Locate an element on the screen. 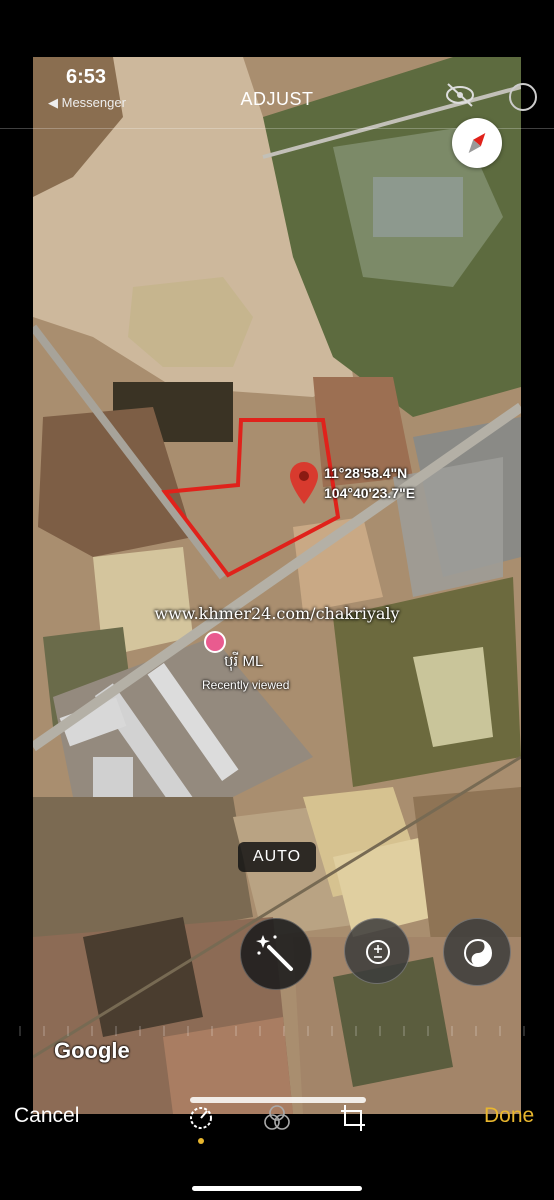  brilliance-icon is located at coordinates (478, 953).